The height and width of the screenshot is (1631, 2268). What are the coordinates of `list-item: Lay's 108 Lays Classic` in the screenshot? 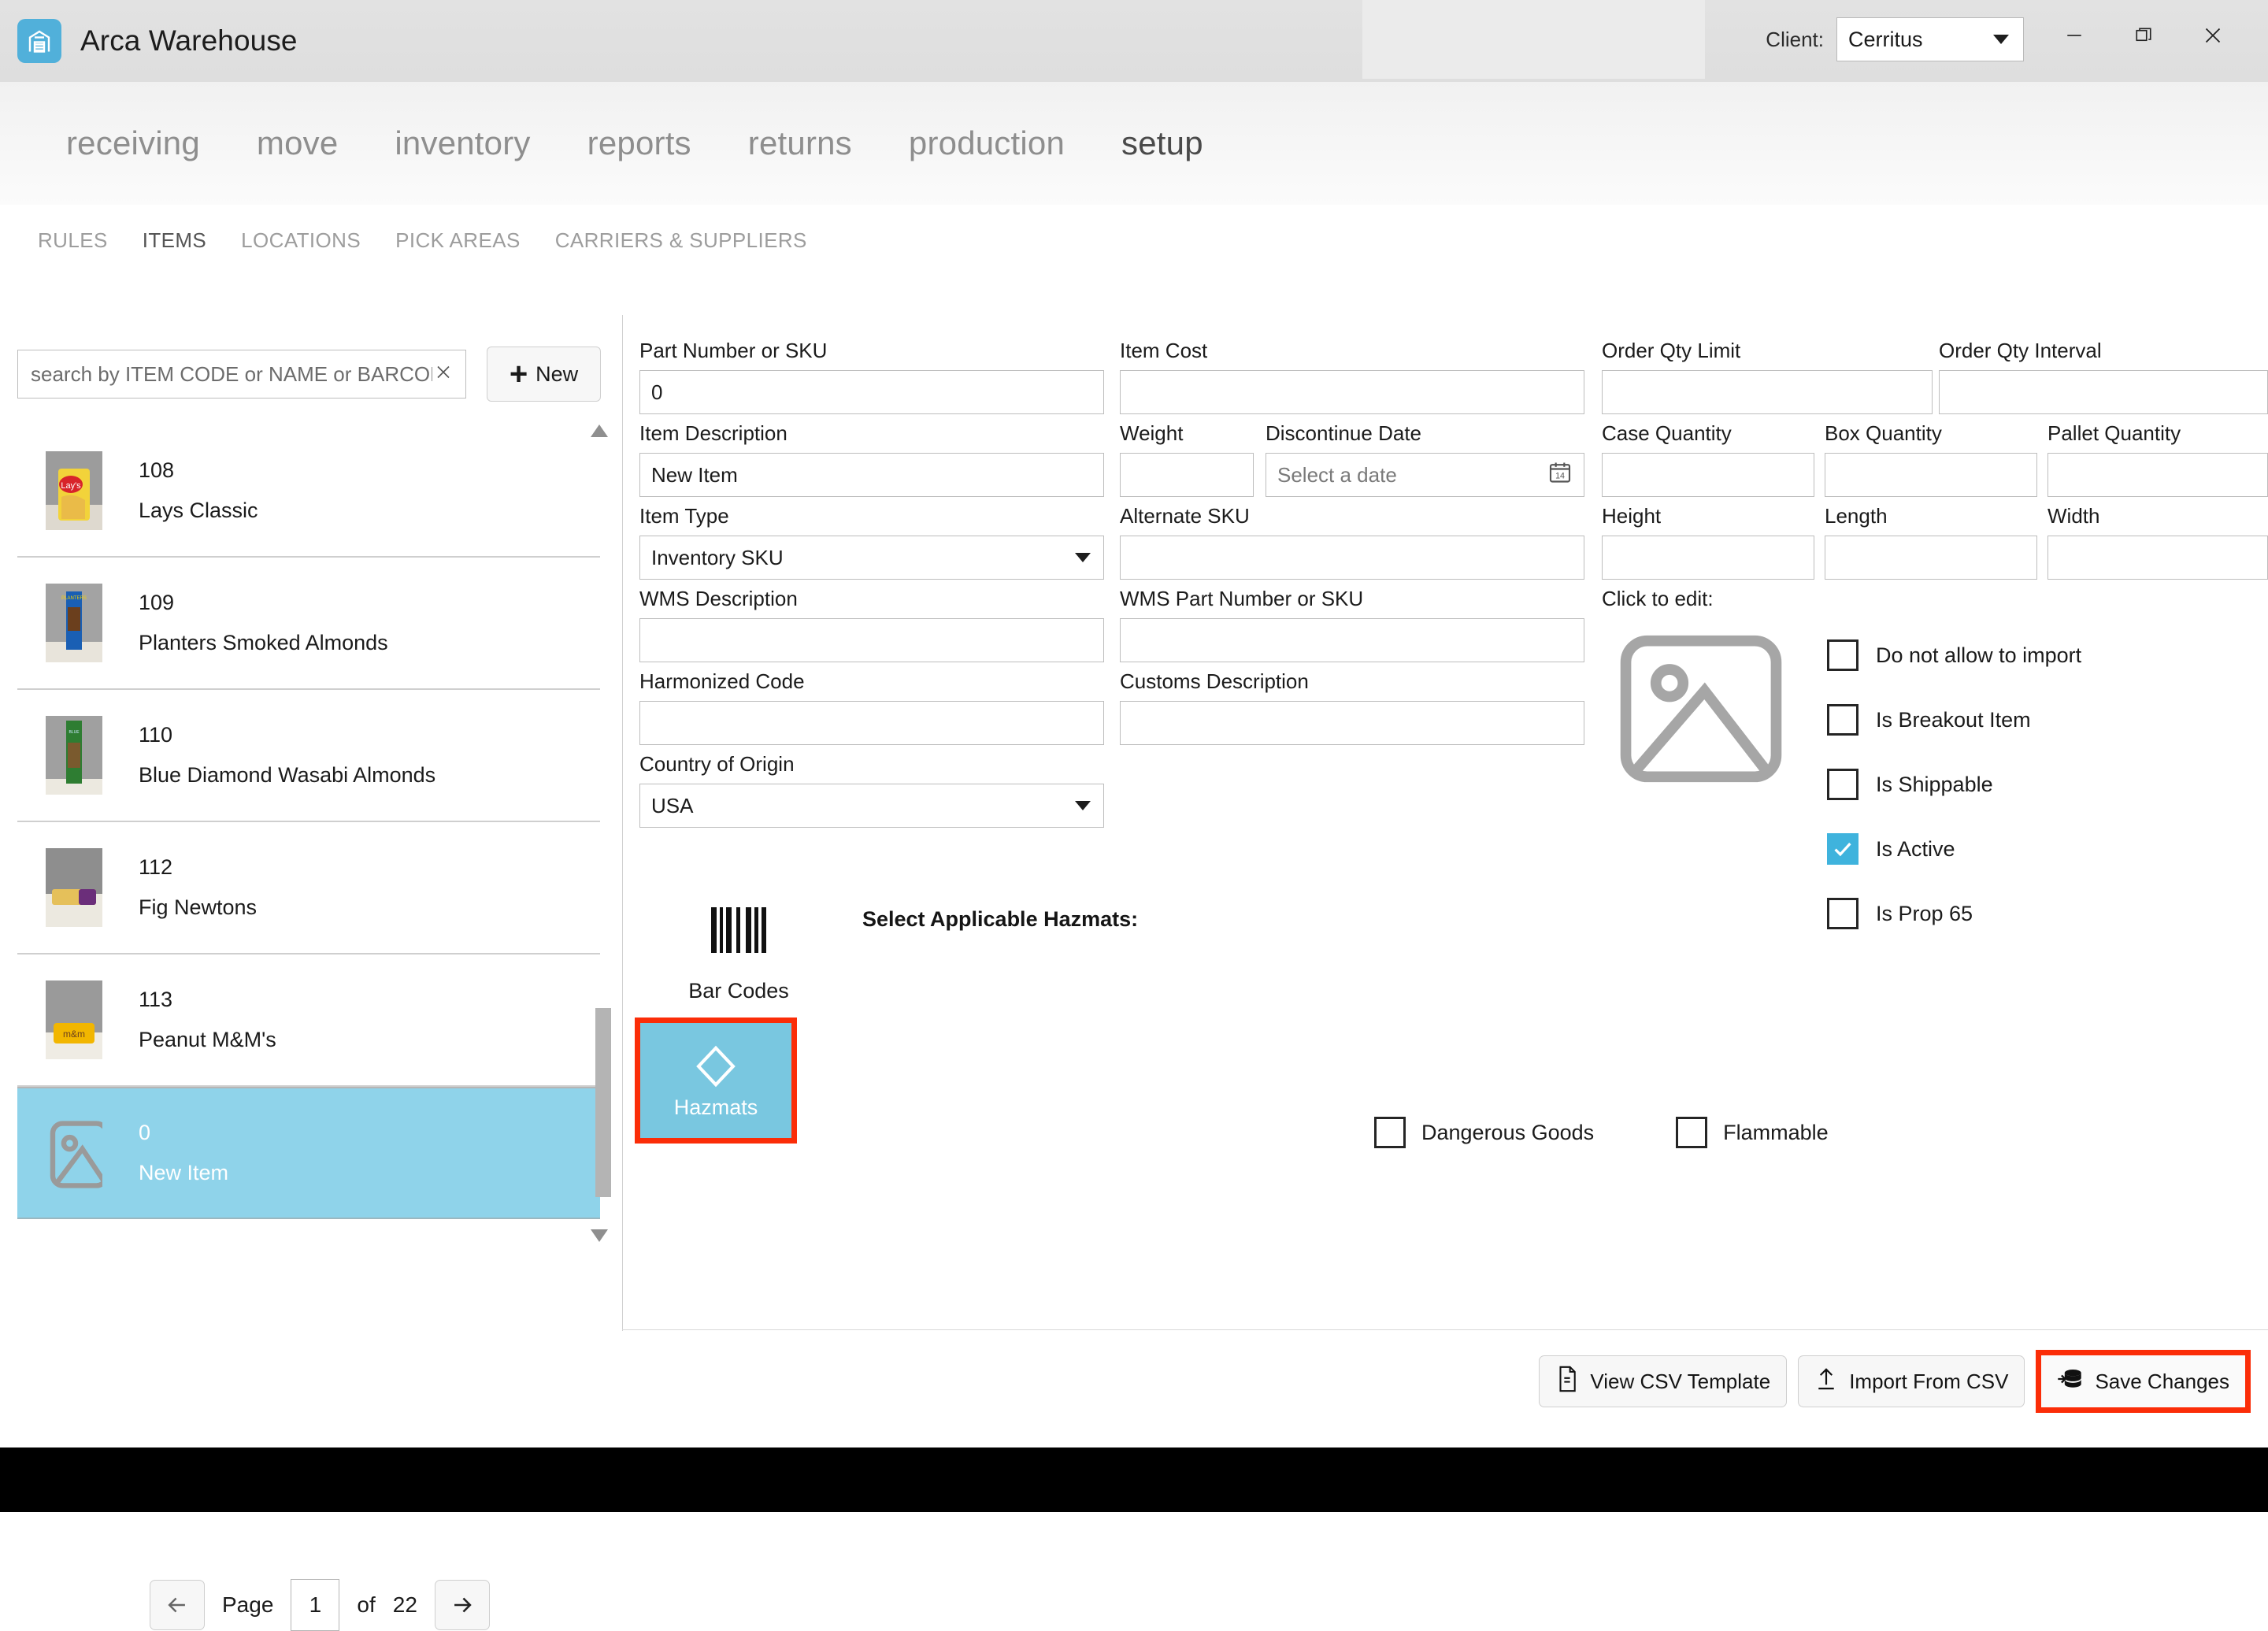 It's located at (308, 491).